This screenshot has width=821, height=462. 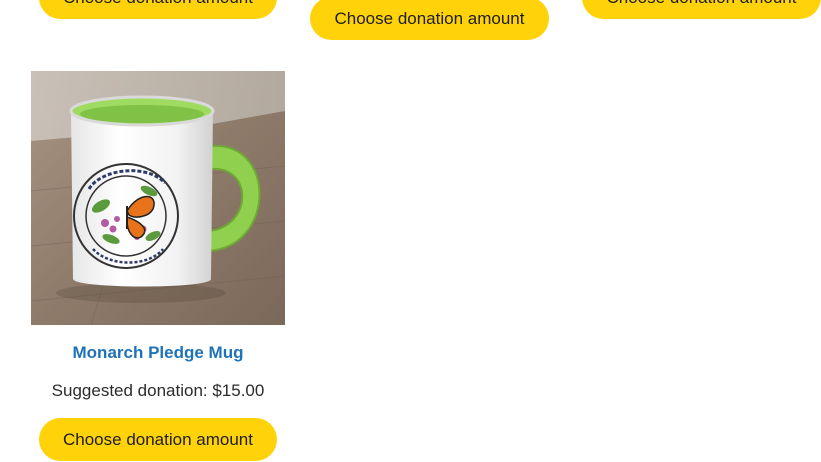 I want to click on product-price: Suggested donation: $15.00, so click(x=158, y=390).